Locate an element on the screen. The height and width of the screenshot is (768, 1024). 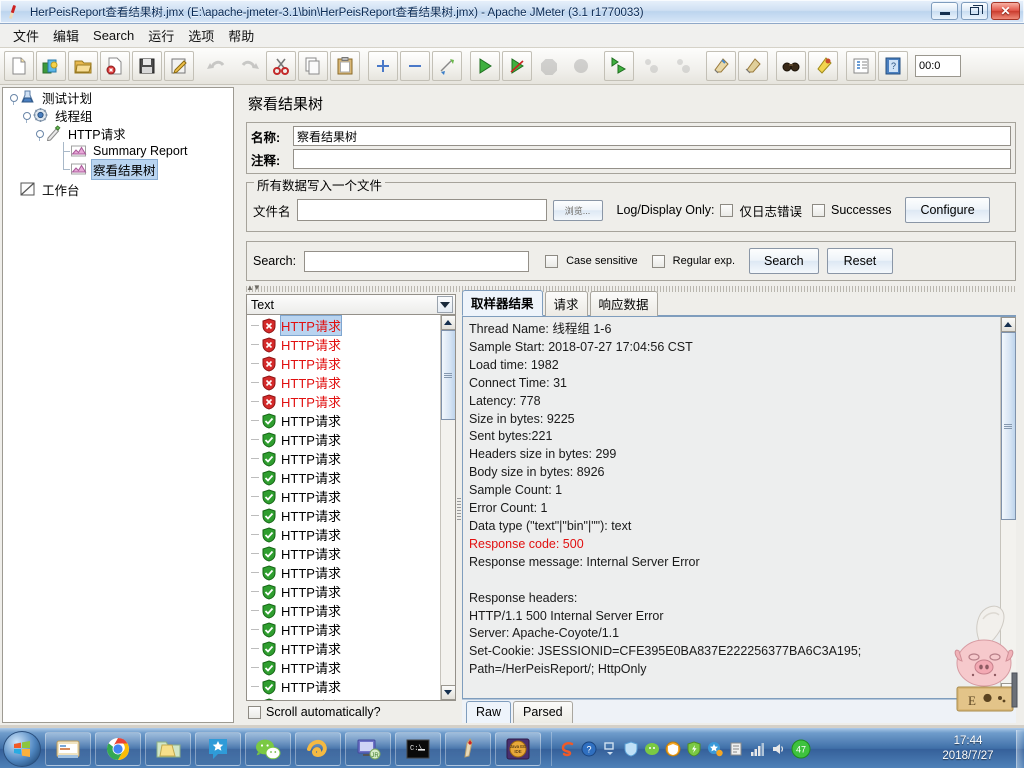
scrollbar-track is located at coordinates (447, 507).